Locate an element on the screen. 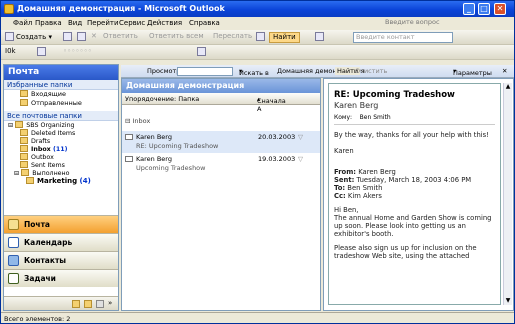 This screenshot has height=324, width=515. menu-tools: Сервис is located at coordinates (132, 23).